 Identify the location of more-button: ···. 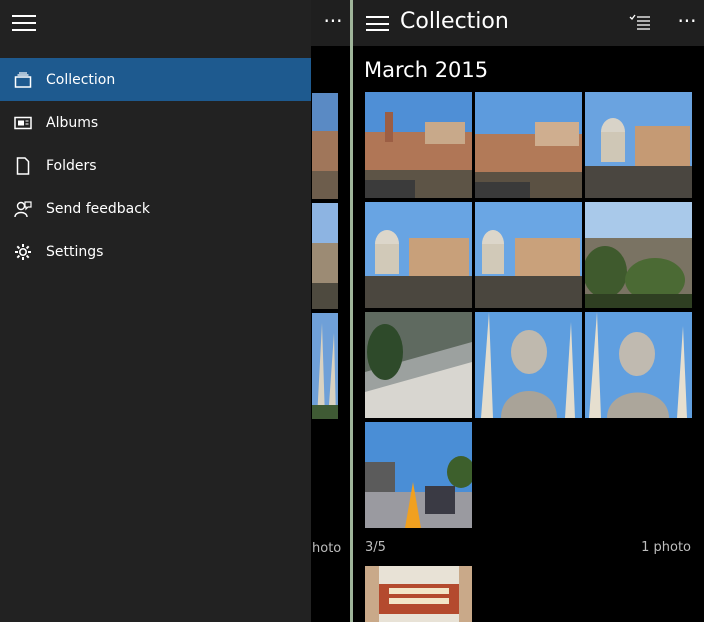
(687, 23).